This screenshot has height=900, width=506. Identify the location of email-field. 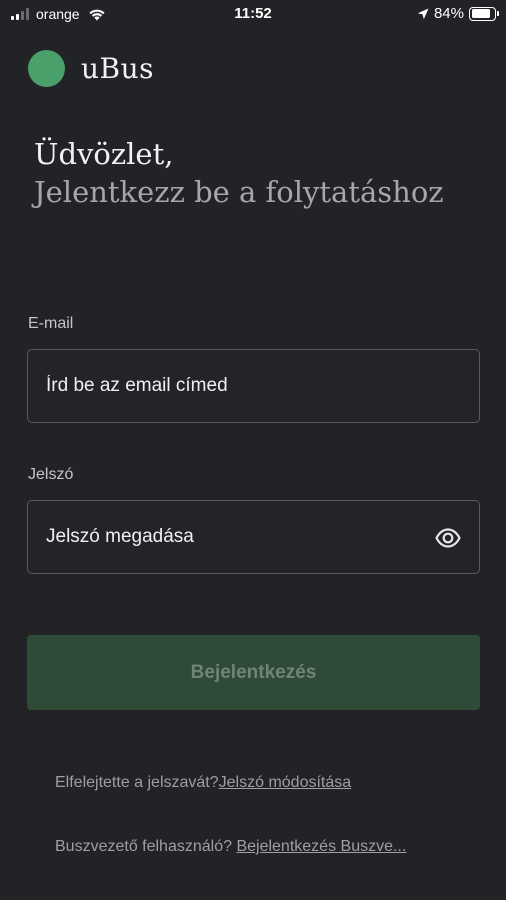
(253, 386).